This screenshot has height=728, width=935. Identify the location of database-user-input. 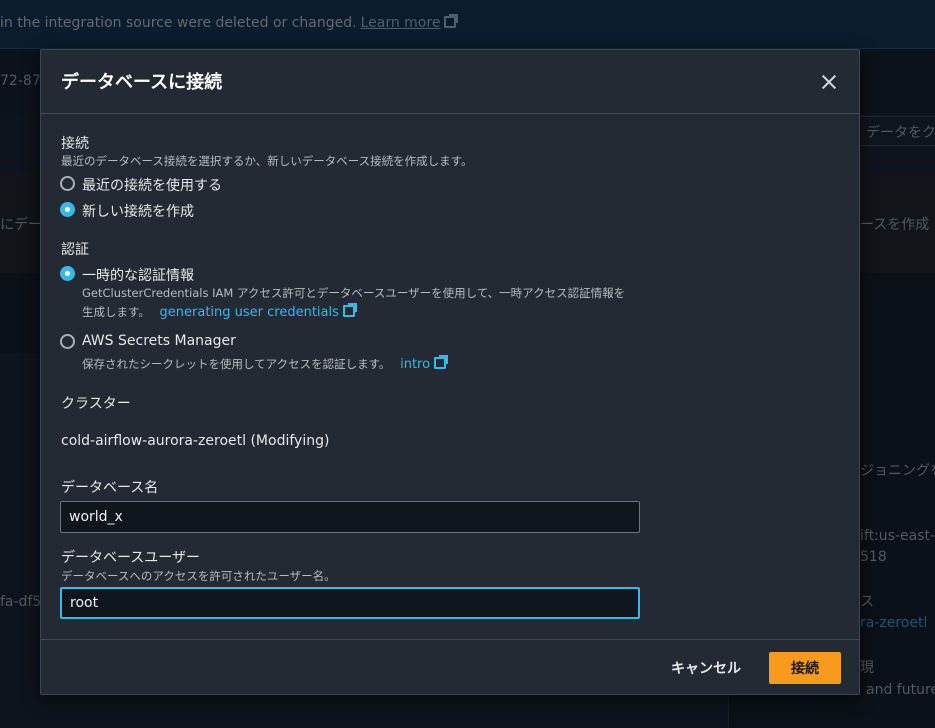
(350, 603).